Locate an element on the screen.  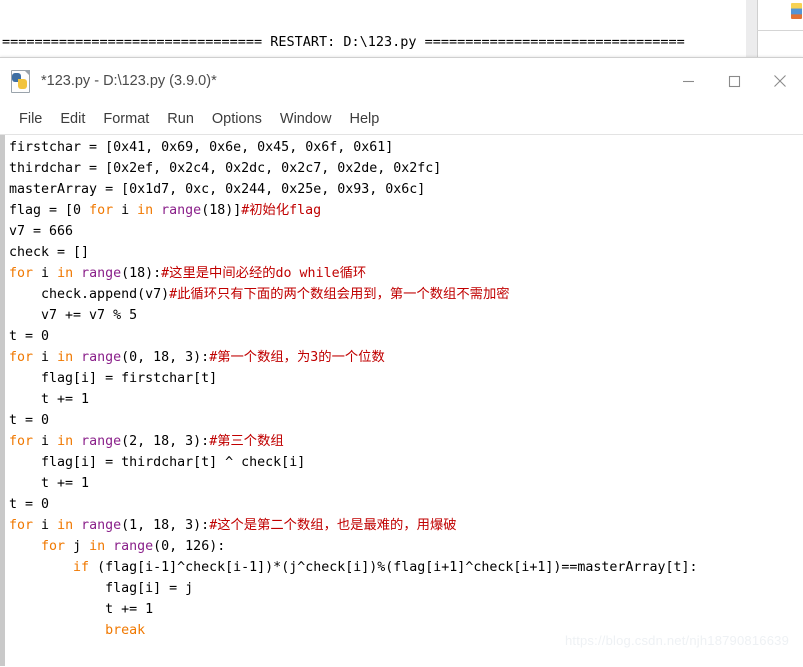
code-line: flag[i] = j is located at coordinates (406, 588).